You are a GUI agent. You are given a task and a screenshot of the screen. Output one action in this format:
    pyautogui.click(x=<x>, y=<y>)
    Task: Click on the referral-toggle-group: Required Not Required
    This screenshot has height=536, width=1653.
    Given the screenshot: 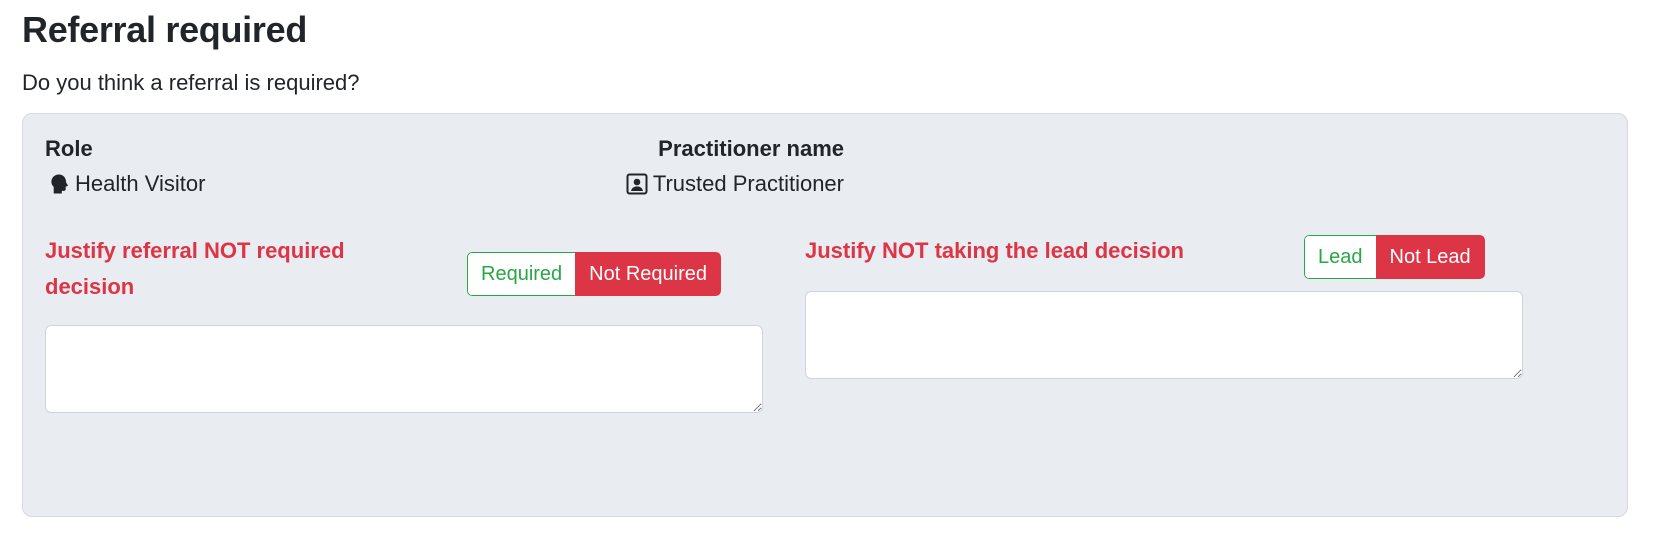 What is the action you would take?
    pyautogui.click(x=594, y=274)
    